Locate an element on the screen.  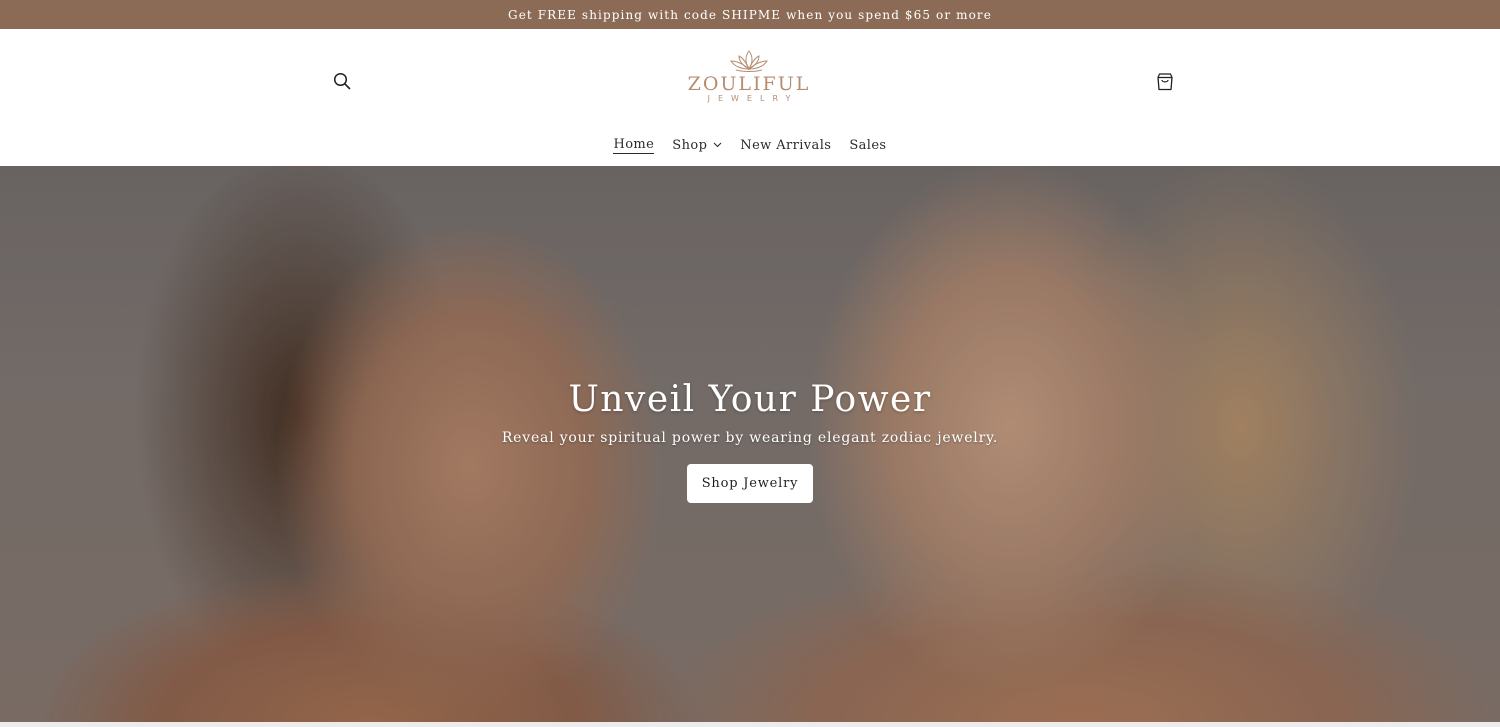
logo-subtitle: JEWELRY is located at coordinates (753, 98).